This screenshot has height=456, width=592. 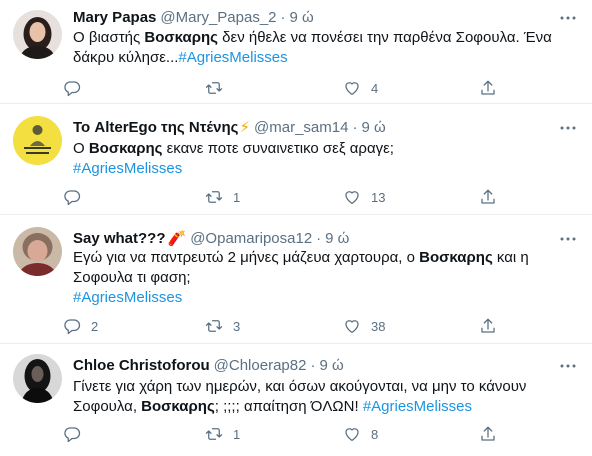 I want to click on display-name: Chloe Christoforou, so click(x=141, y=365).